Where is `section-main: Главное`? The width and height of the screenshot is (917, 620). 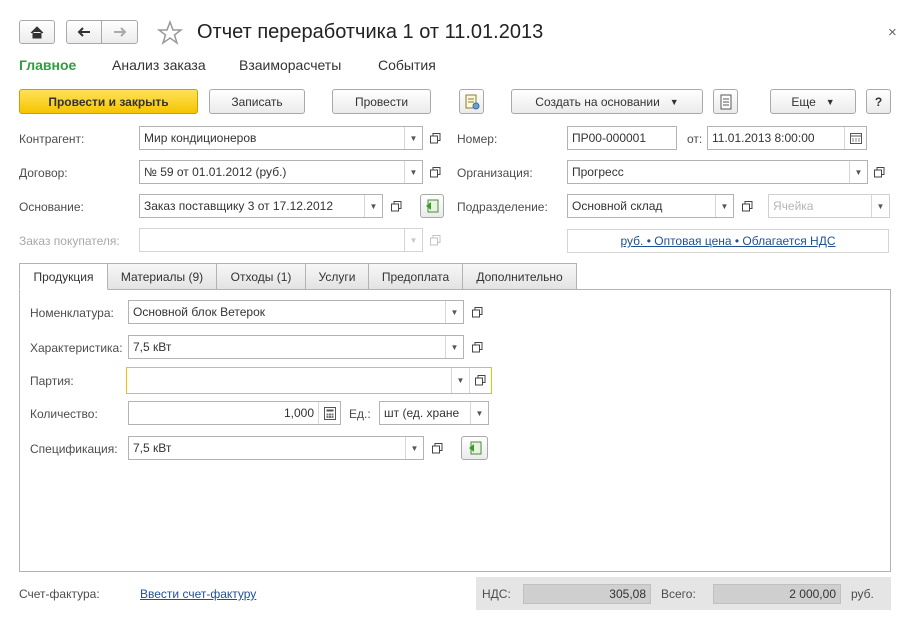 section-main: Главное is located at coordinates (47, 65).